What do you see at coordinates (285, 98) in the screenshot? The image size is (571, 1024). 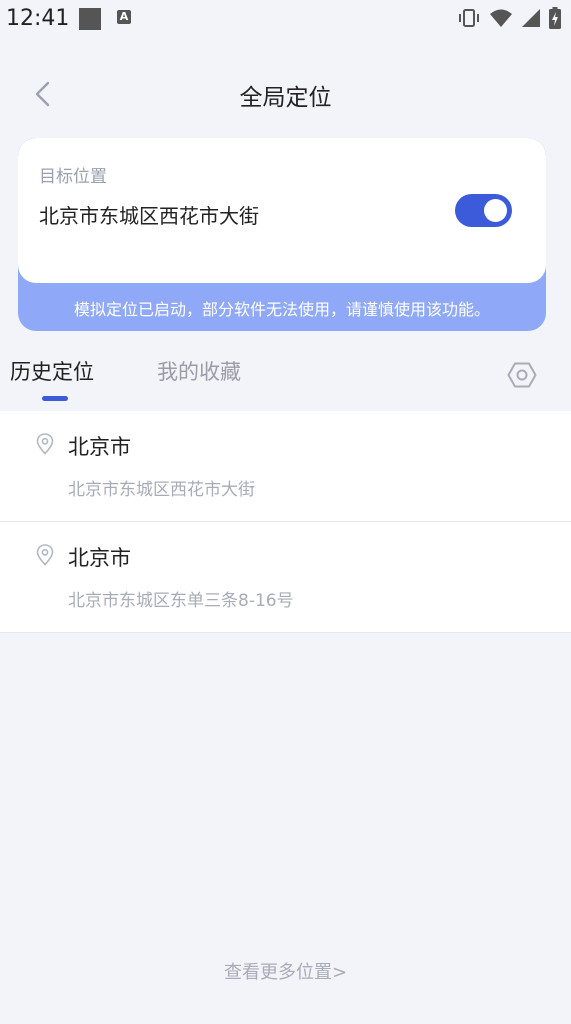 I see `page-title: 全局定位` at bounding box center [285, 98].